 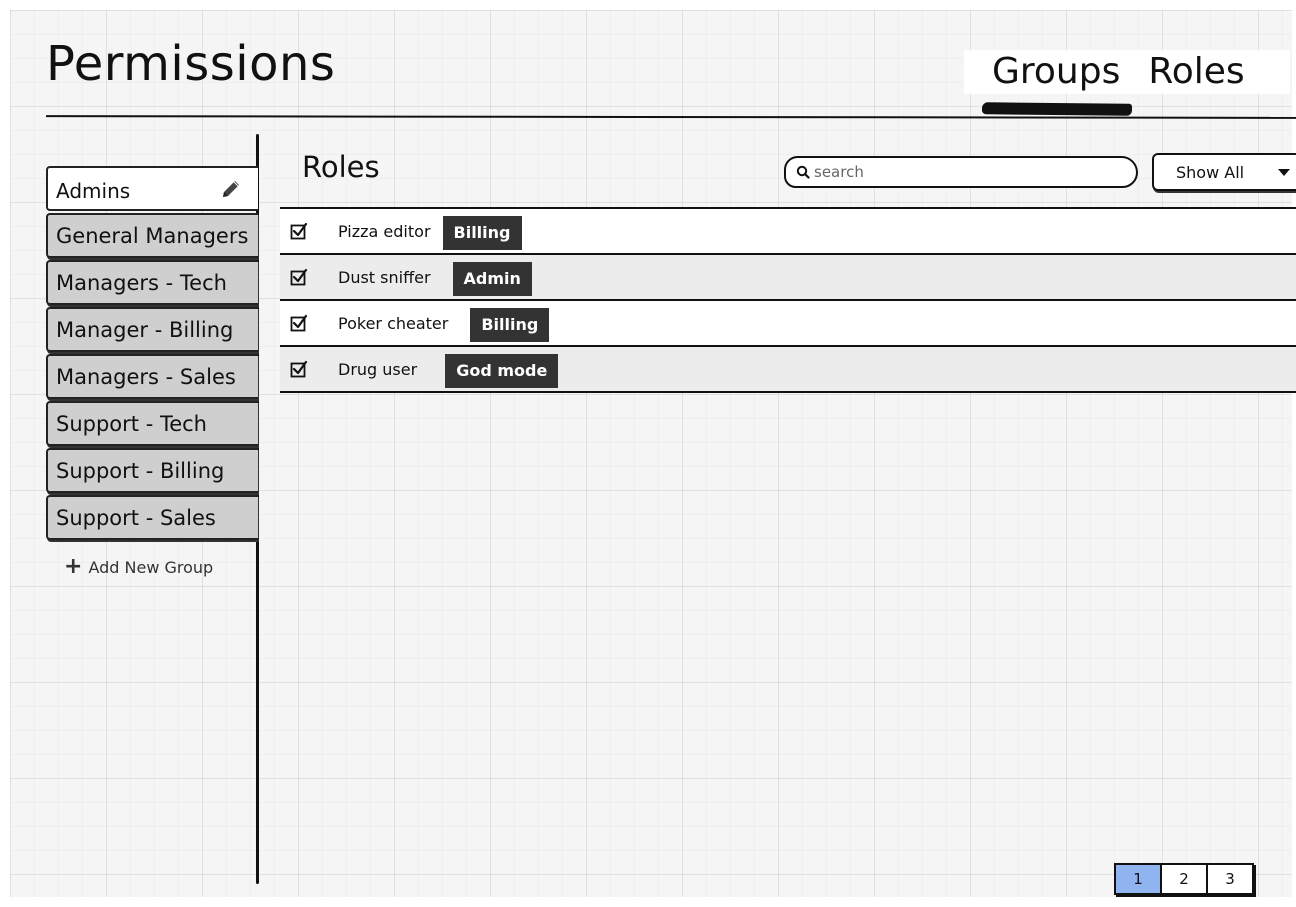 I want to click on group-item-support-sales: Support - Sales, so click(x=152, y=517).